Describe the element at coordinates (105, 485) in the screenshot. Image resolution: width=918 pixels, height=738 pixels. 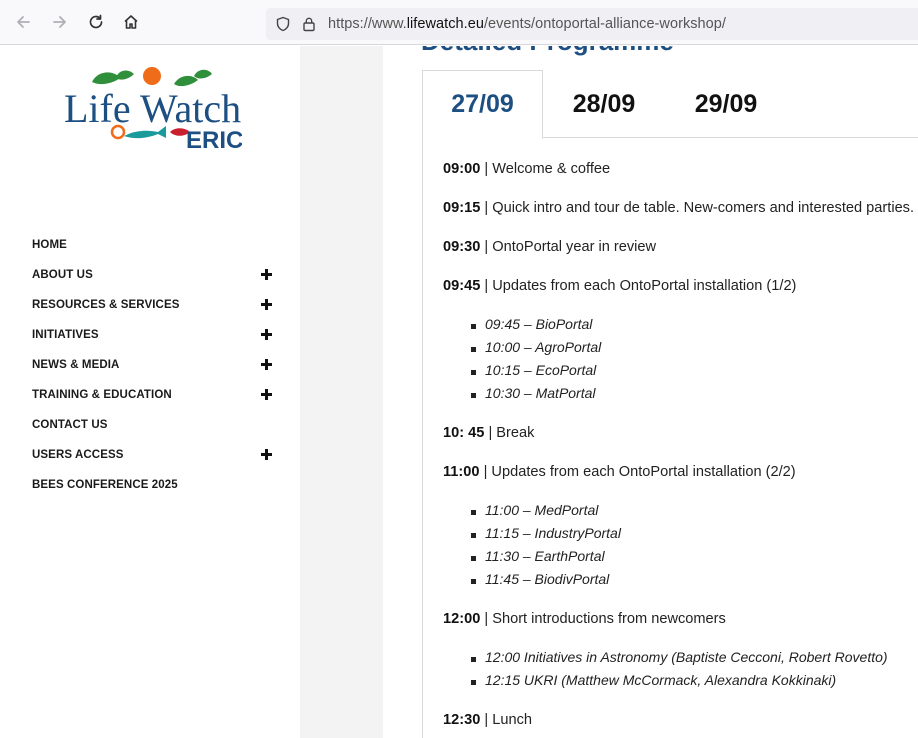
I see `menu-item-label: BEES CONFERENCE 2025` at that location.